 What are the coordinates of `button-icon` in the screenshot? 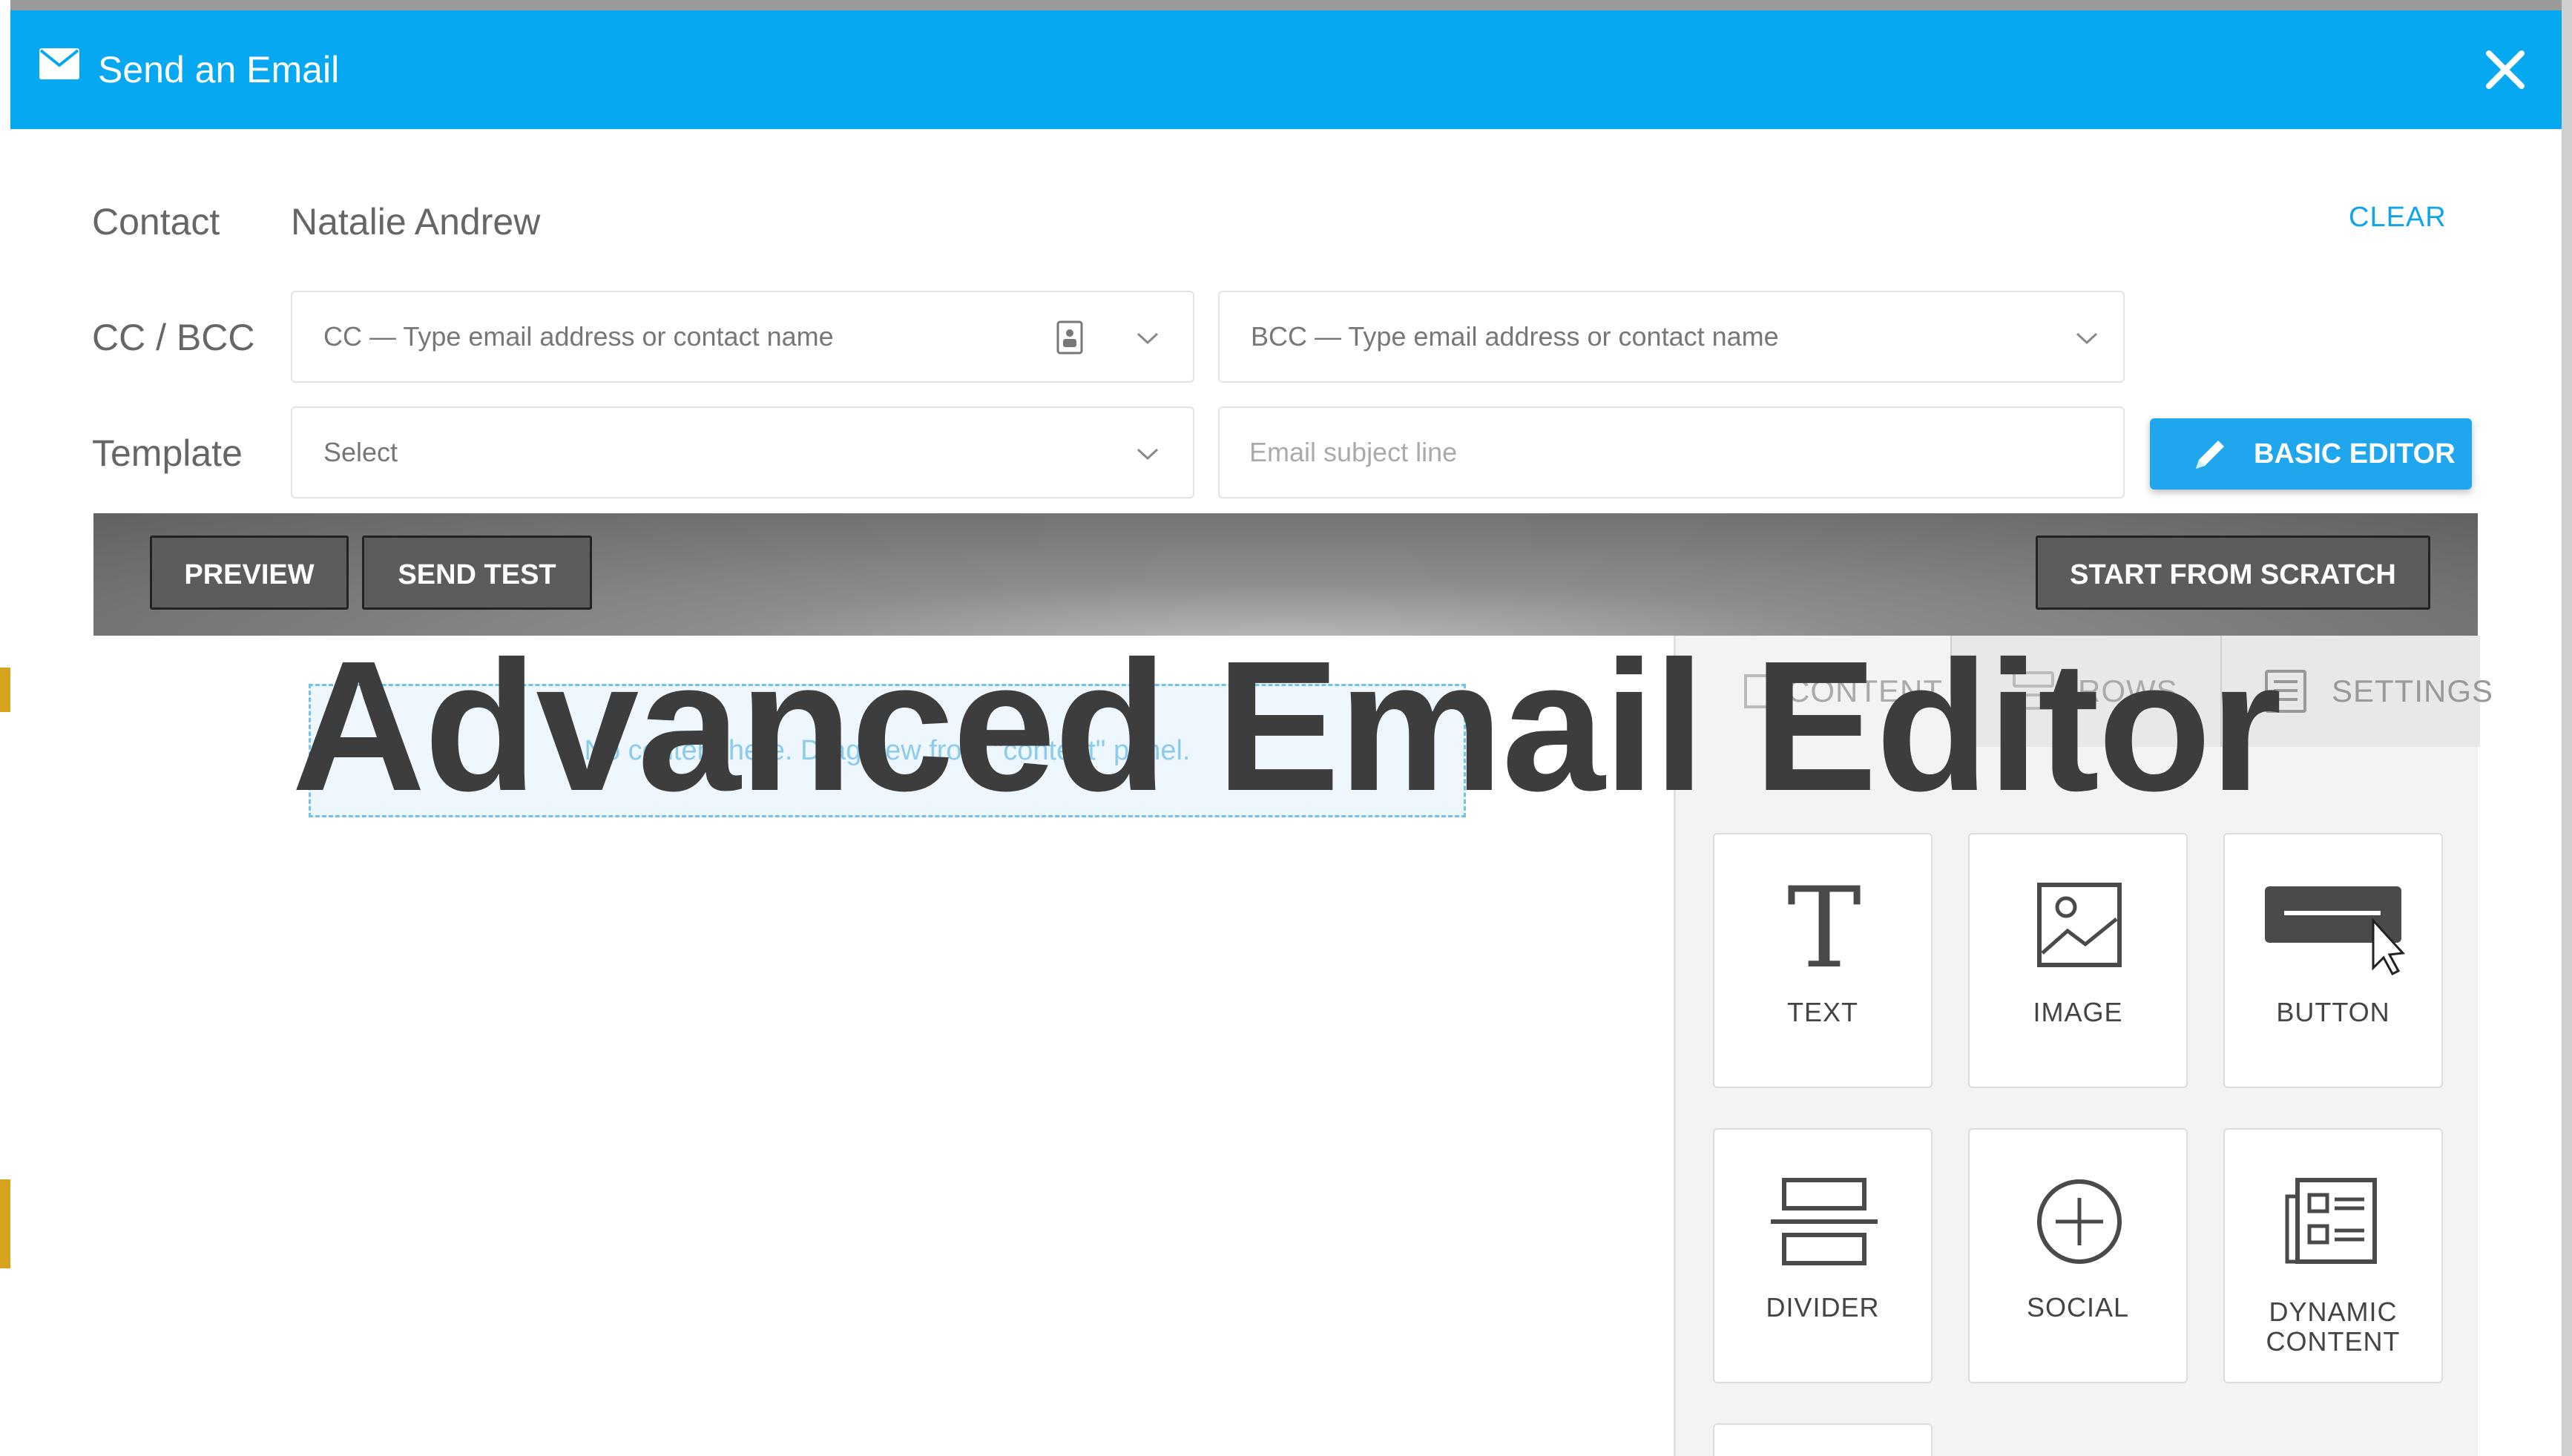 It's located at (2336, 930).